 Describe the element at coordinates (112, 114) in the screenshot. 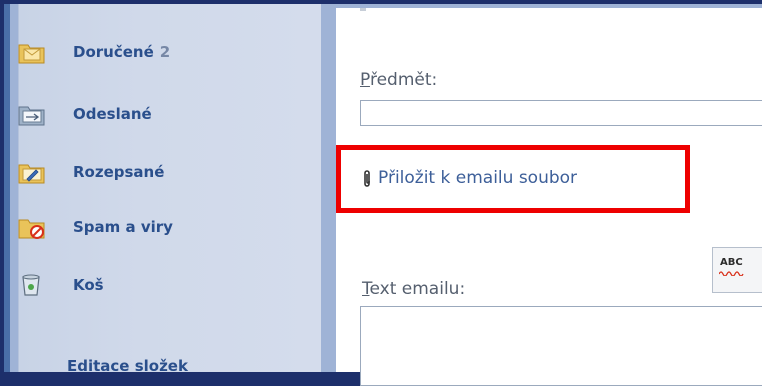

I see `sidebar-item-label: Odeslané` at that location.